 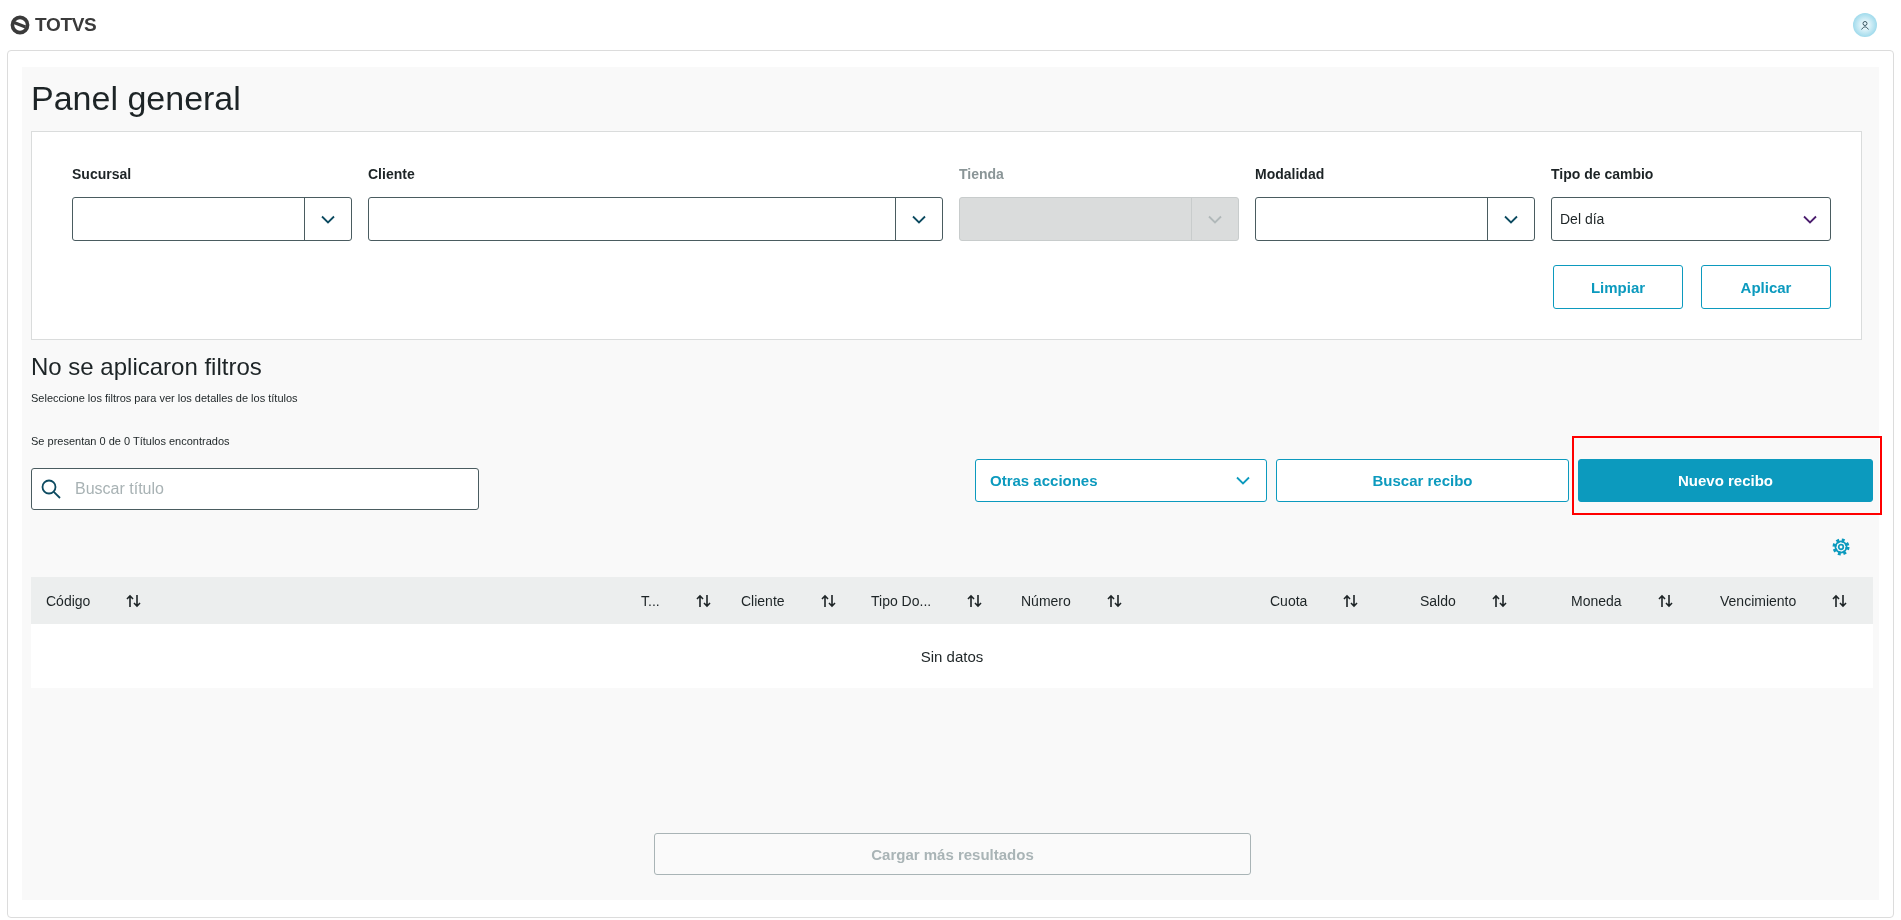 What do you see at coordinates (1865, 25) in the screenshot?
I see `avatar-icon` at bounding box center [1865, 25].